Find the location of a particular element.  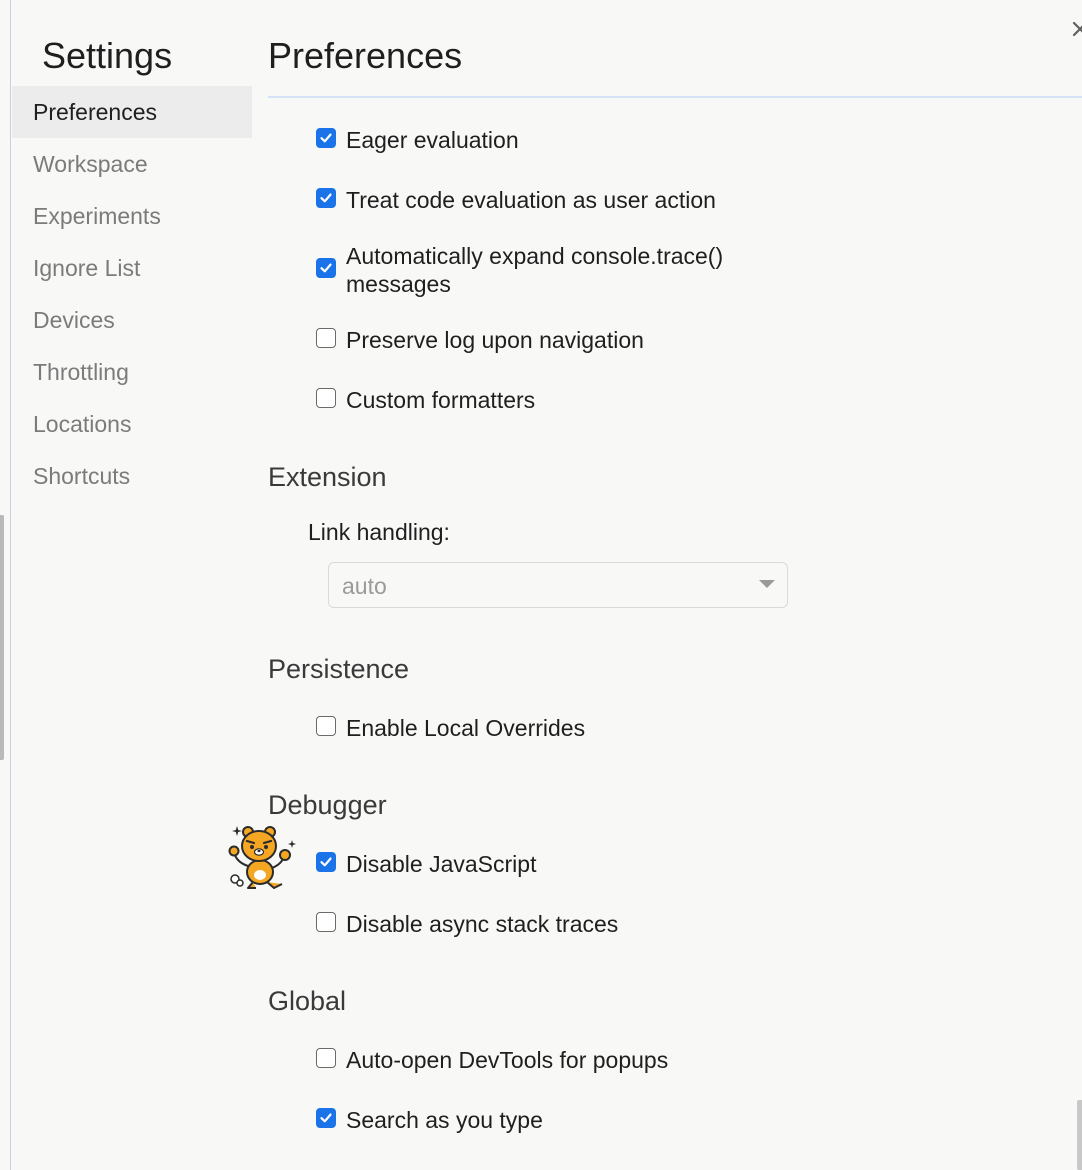

eager-evaluation-checkbox is located at coordinates (326, 138).